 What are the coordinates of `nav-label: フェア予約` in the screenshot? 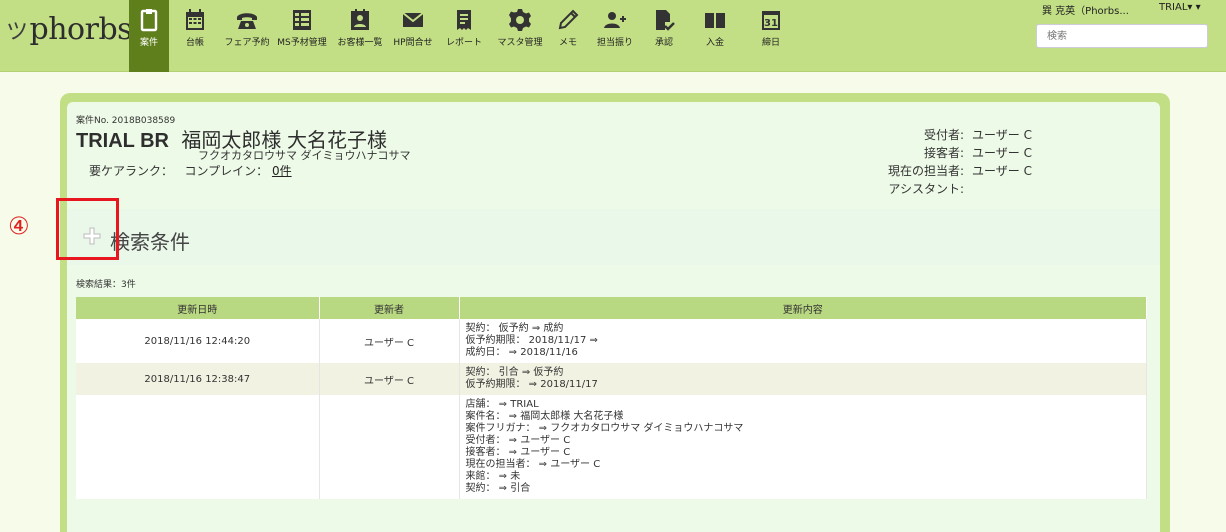 It's located at (247, 43).